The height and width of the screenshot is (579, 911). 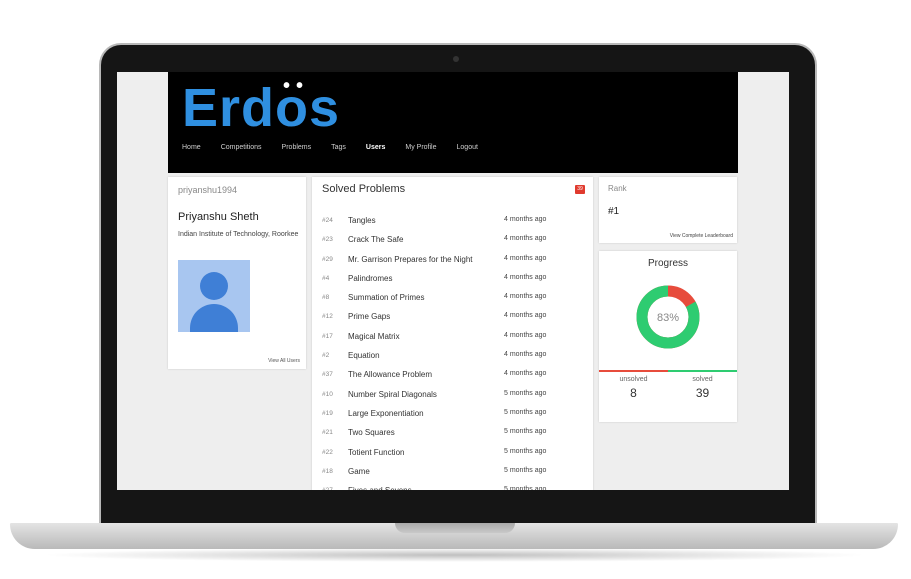 What do you see at coordinates (296, 86) in the screenshot?
I see `logo-dots-icon: ••` at bounding box center [296, 86].